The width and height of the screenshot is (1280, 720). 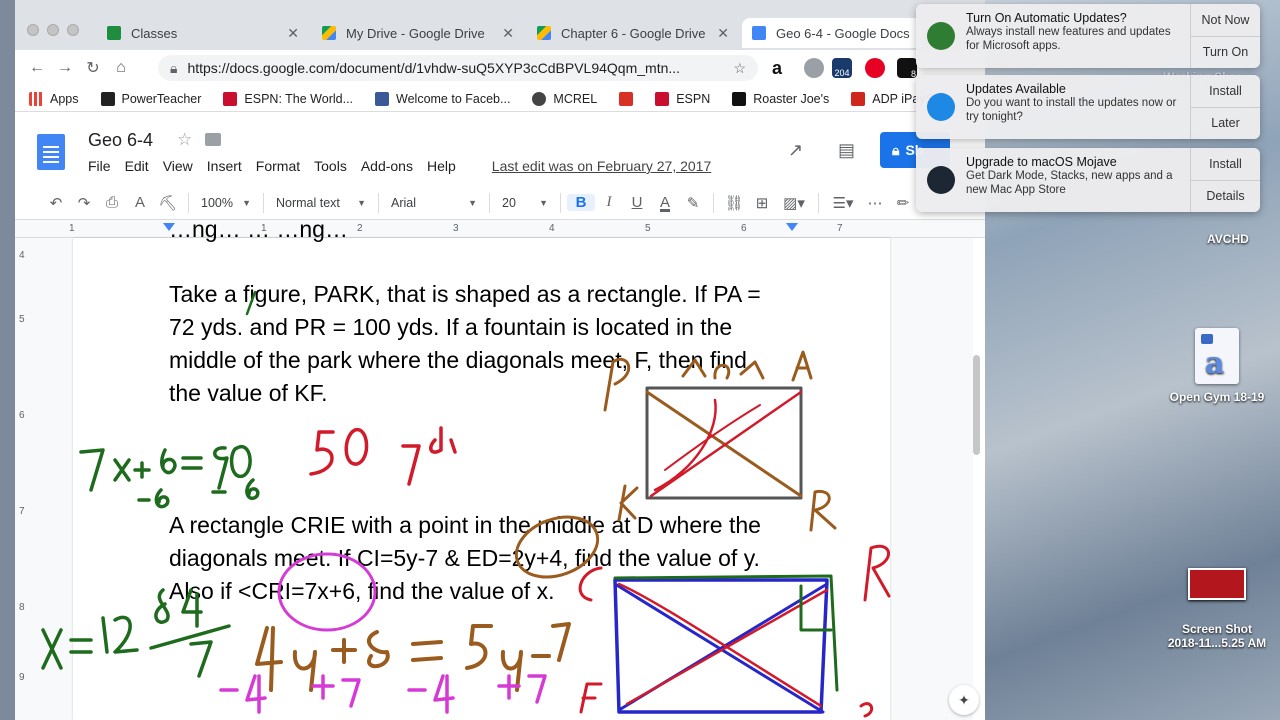 I want to click on apps-grid-icon, so click(x=36, y=98).